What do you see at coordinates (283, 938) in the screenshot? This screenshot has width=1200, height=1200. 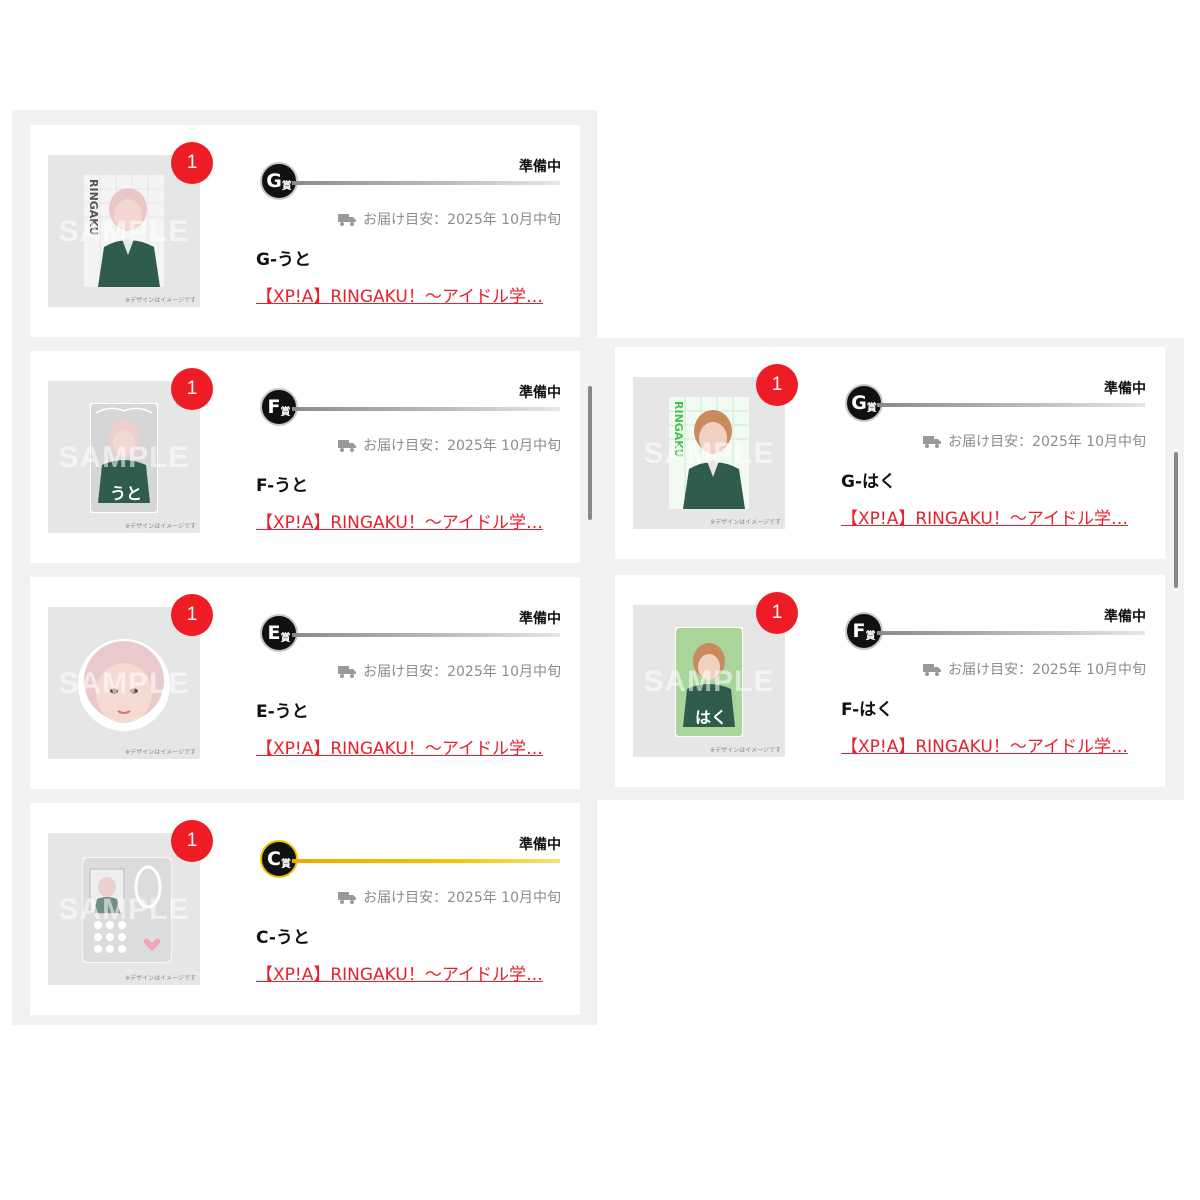 I see `item-name: C-うと` at bounding box center [283, 938].